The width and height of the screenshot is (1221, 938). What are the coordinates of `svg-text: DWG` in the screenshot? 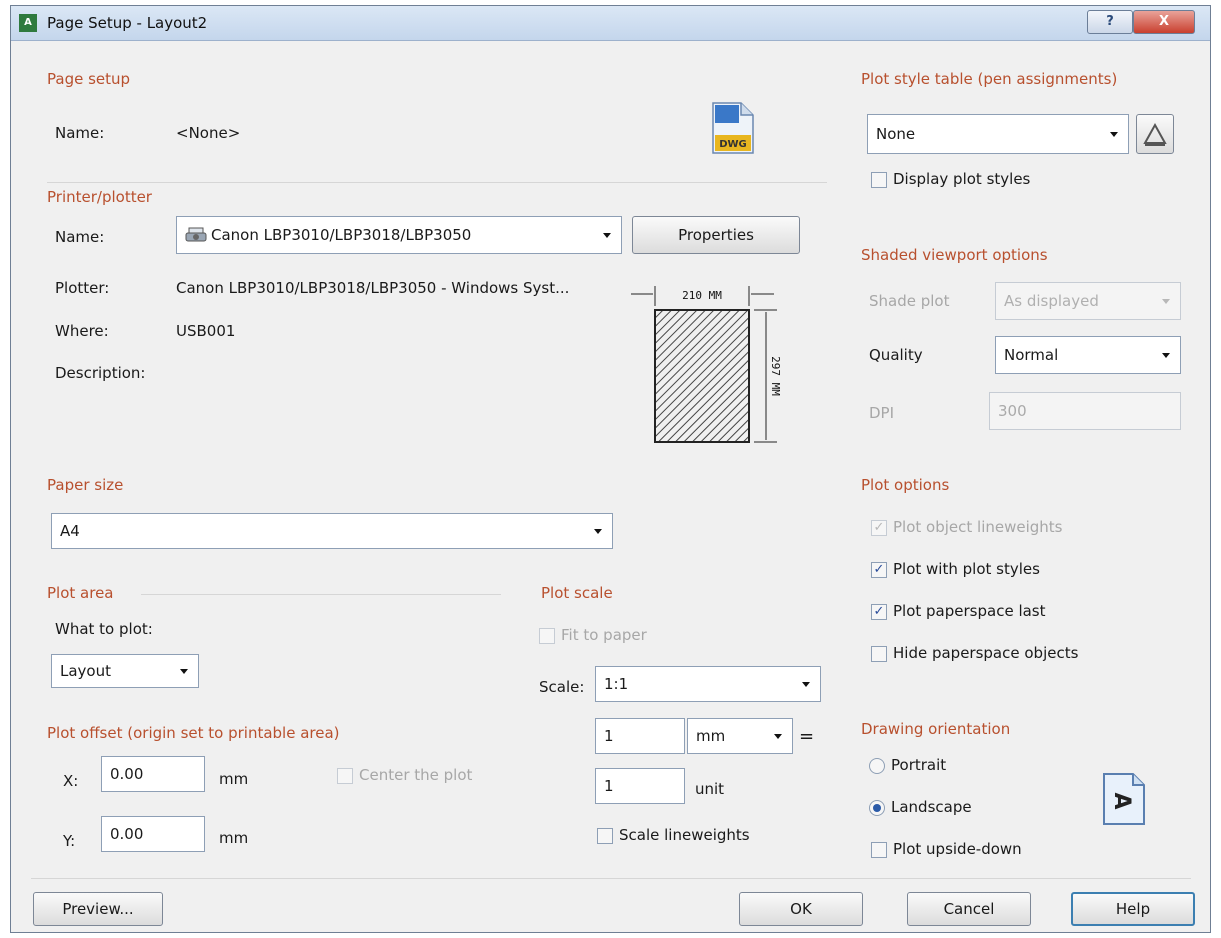 It's located at (733, 144).